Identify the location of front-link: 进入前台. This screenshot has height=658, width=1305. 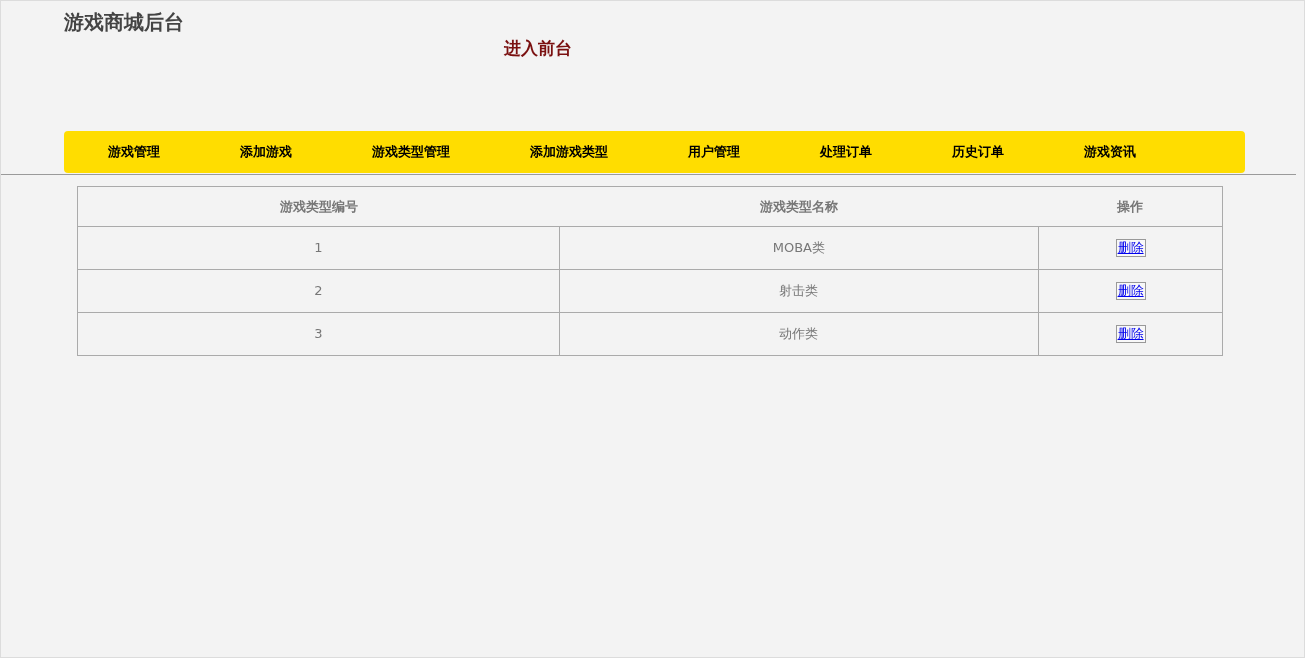
(538, 49).